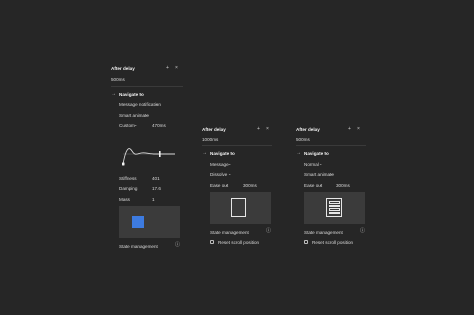  I want to click on spring-curve-graph, so click(149, 154).